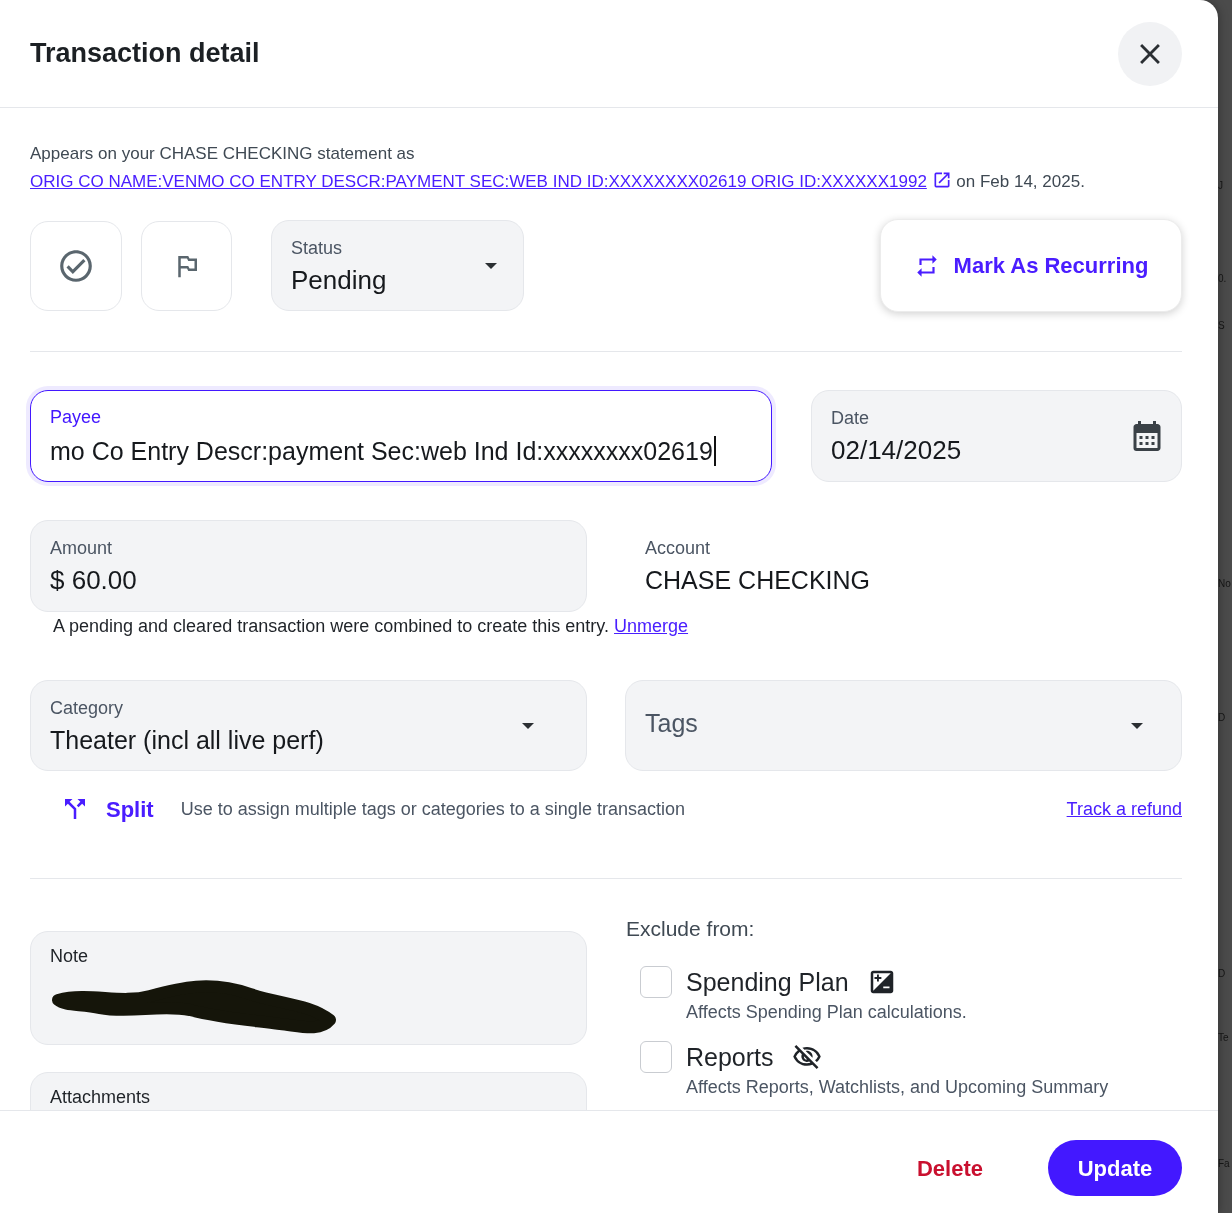 This screenshot has height=1213, width=1232. I want to click on tags-dropdown: Tags, so click(903, 725).